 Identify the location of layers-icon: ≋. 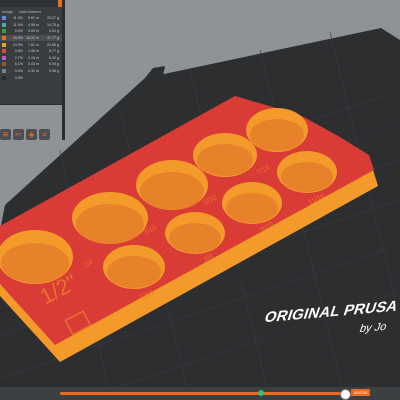
(5, 134).